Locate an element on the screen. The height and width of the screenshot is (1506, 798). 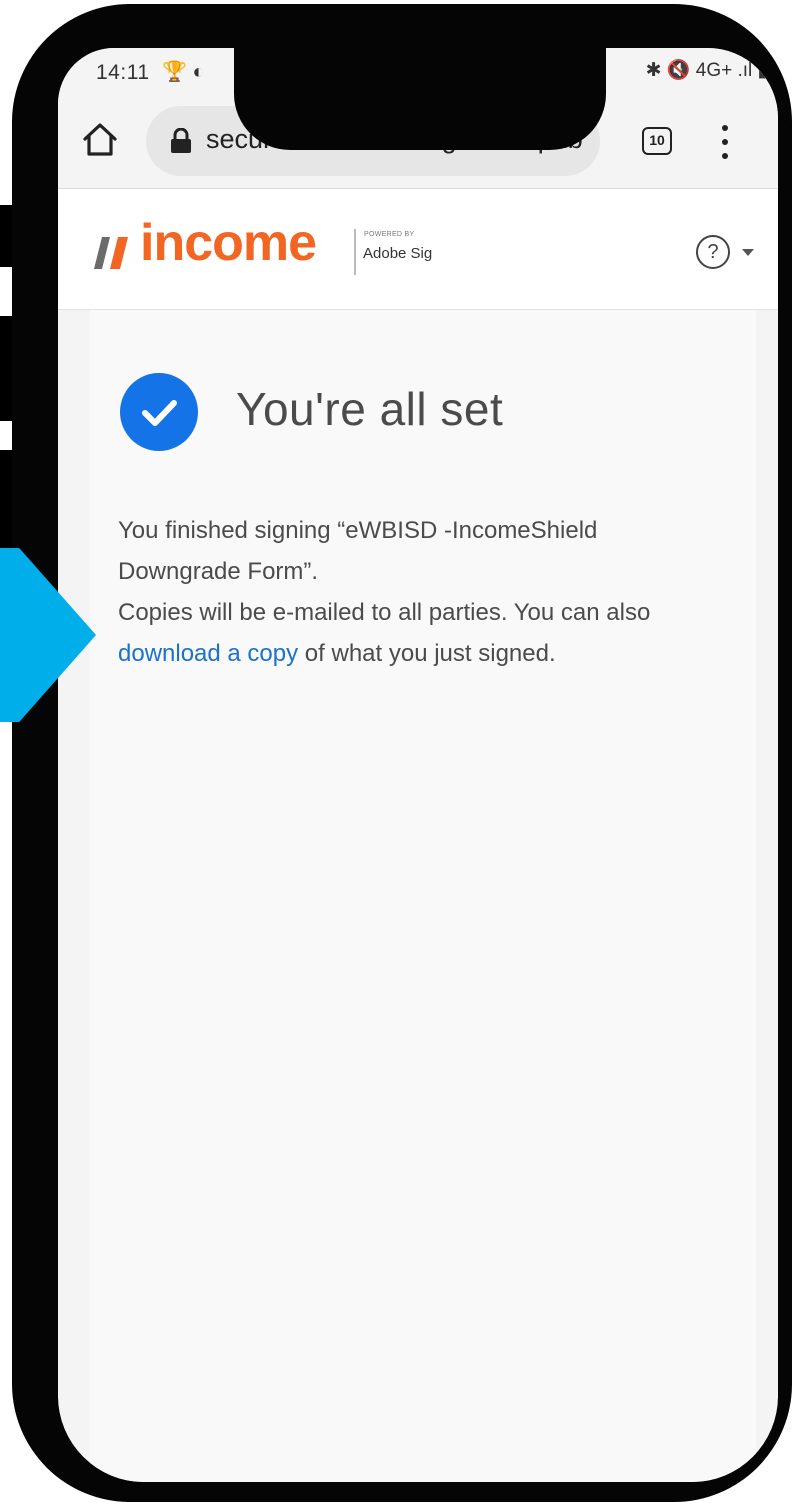
logo-divider is located at coordinates (355, 252).